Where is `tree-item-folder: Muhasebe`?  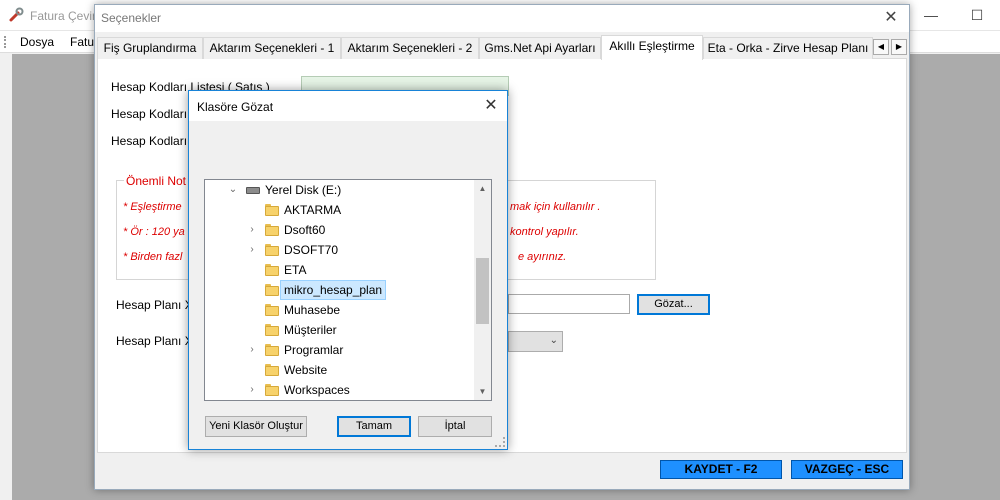
tree-item-folder: Muhasebe is located at coordinates (340, 310).